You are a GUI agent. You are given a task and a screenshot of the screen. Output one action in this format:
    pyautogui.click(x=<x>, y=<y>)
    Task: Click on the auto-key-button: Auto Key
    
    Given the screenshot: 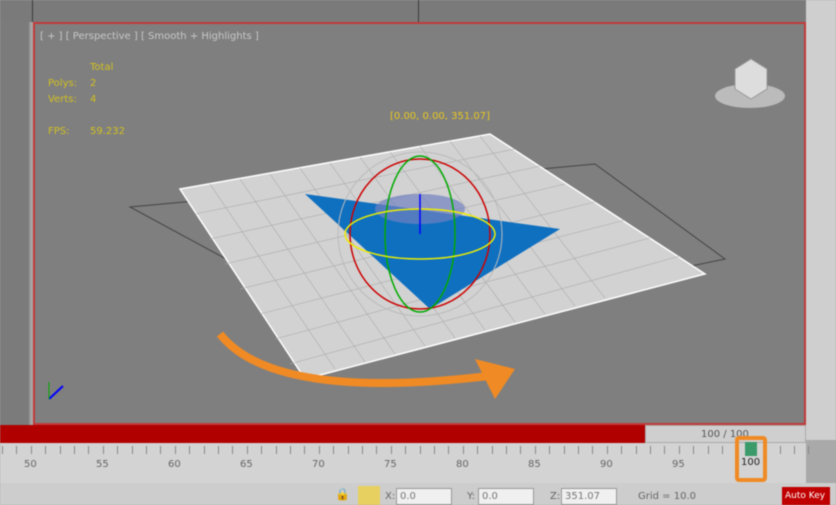 What is the action you would take?
    pyautogui.click(x=806, y=496)
    